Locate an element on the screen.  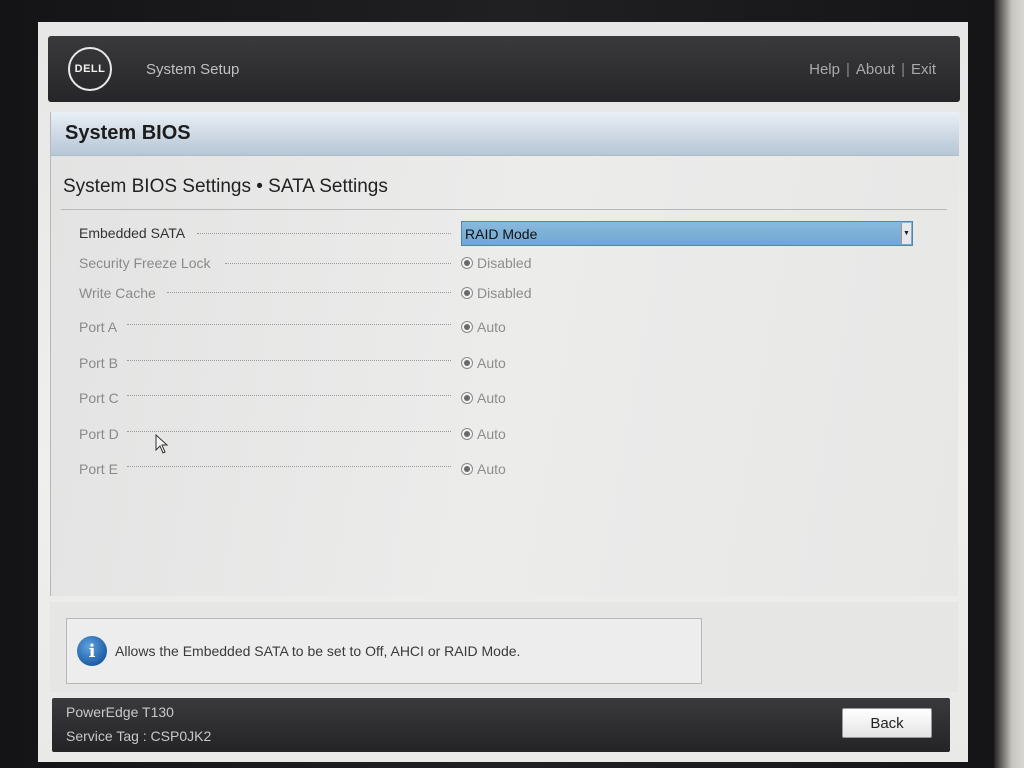
subtitle-divider is located at coordinates (504, 209).